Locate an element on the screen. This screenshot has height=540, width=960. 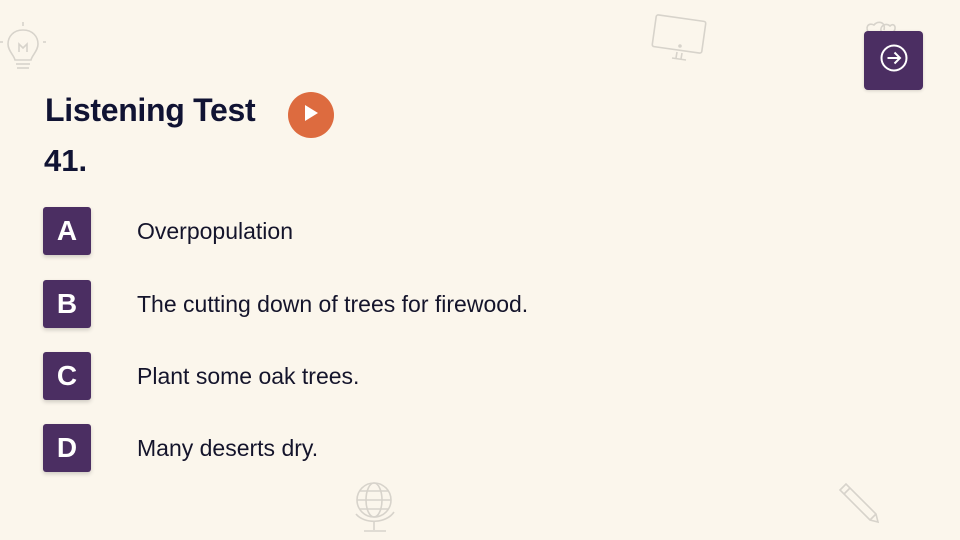
option-text-c: Plant some oak trees. is located at coordinates (248, 375).